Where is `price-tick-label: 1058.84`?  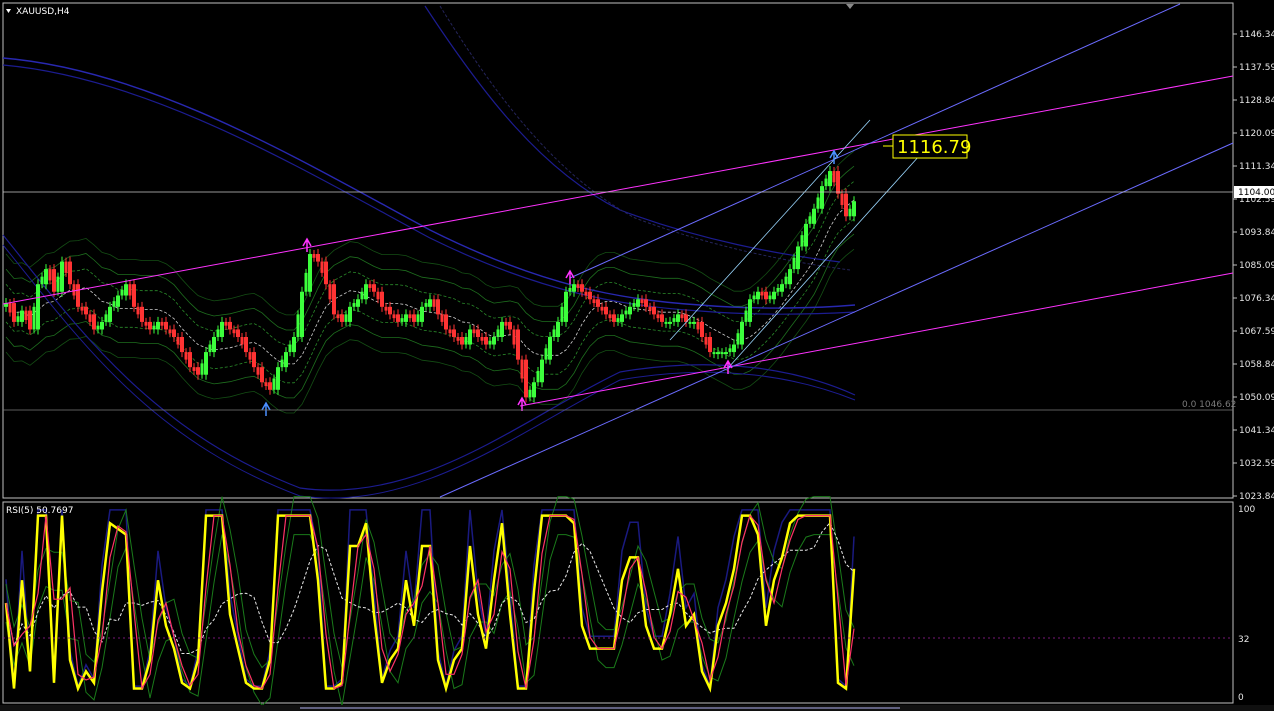
price-tick-label: 1058.84 is located at coordinates (1256, 365).